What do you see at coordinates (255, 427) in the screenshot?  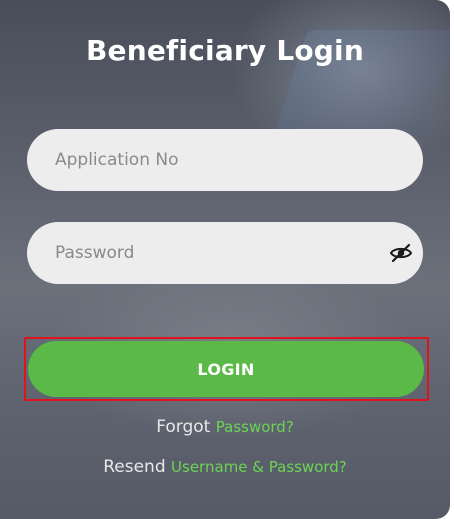 I see `forgot-password-link: Password?` at bounding box center [255, 427].